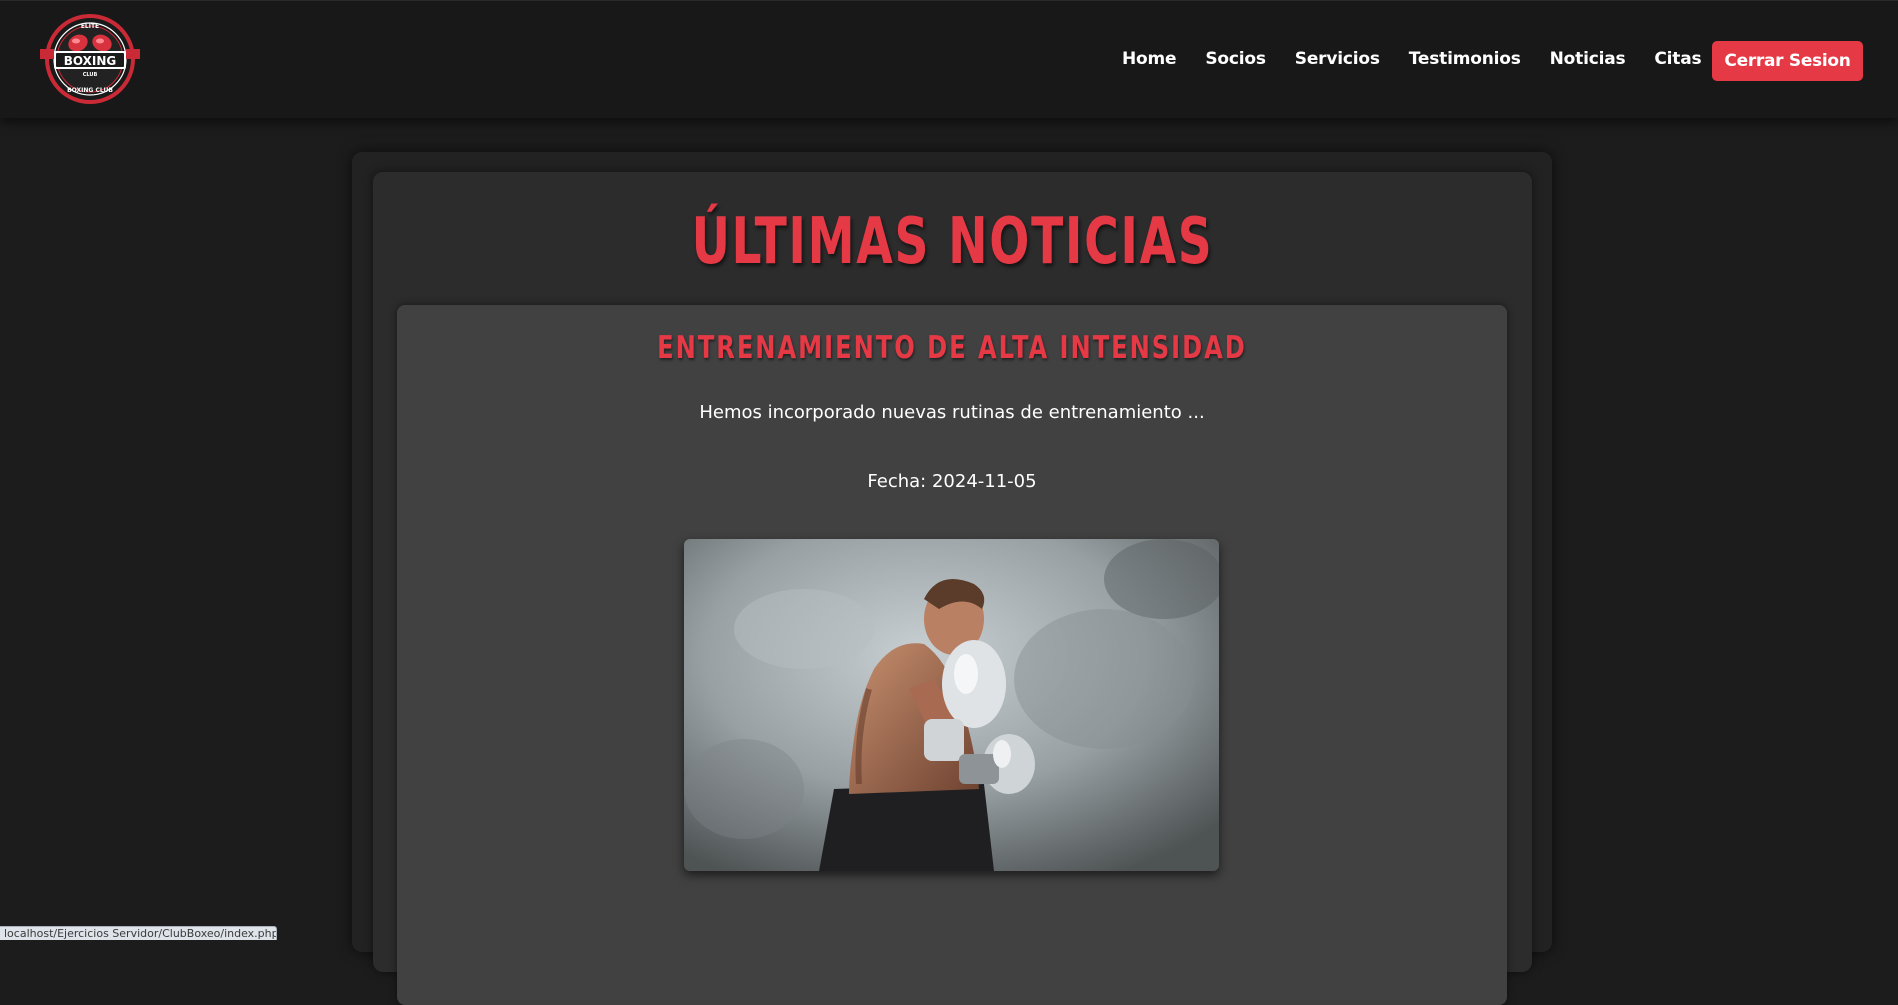 The height and width of the screenshot is (1005, 1898). What do you see at coordinates (90, 90) in the screenshot?
I see `logo-ring-text: BOXING CLUB` at bounding box center [90, 90].